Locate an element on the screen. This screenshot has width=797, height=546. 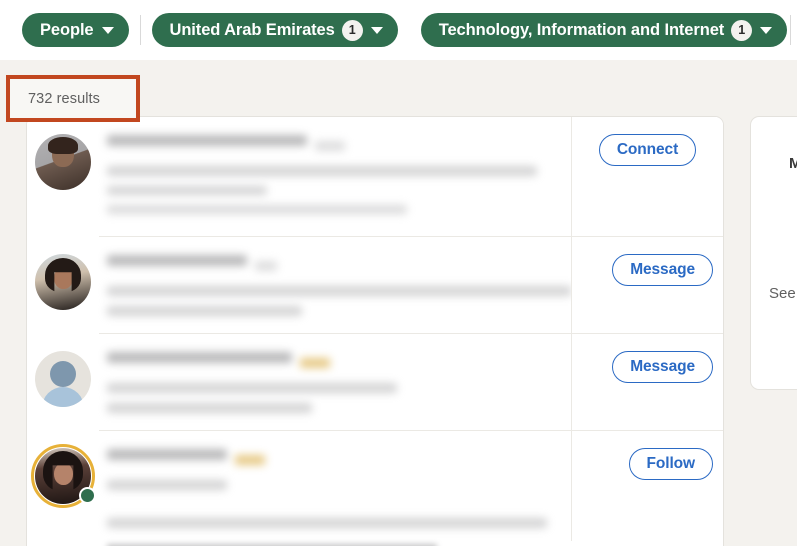
action-cell: Follow is located at coordinates (647, 486).